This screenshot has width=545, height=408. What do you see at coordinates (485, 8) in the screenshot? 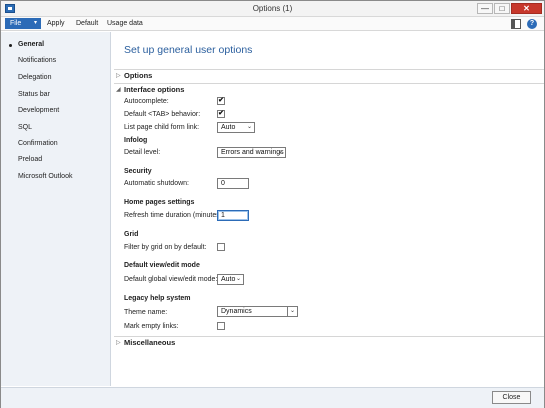
I see `minimize-button: —` at bounding box center [485, 8].